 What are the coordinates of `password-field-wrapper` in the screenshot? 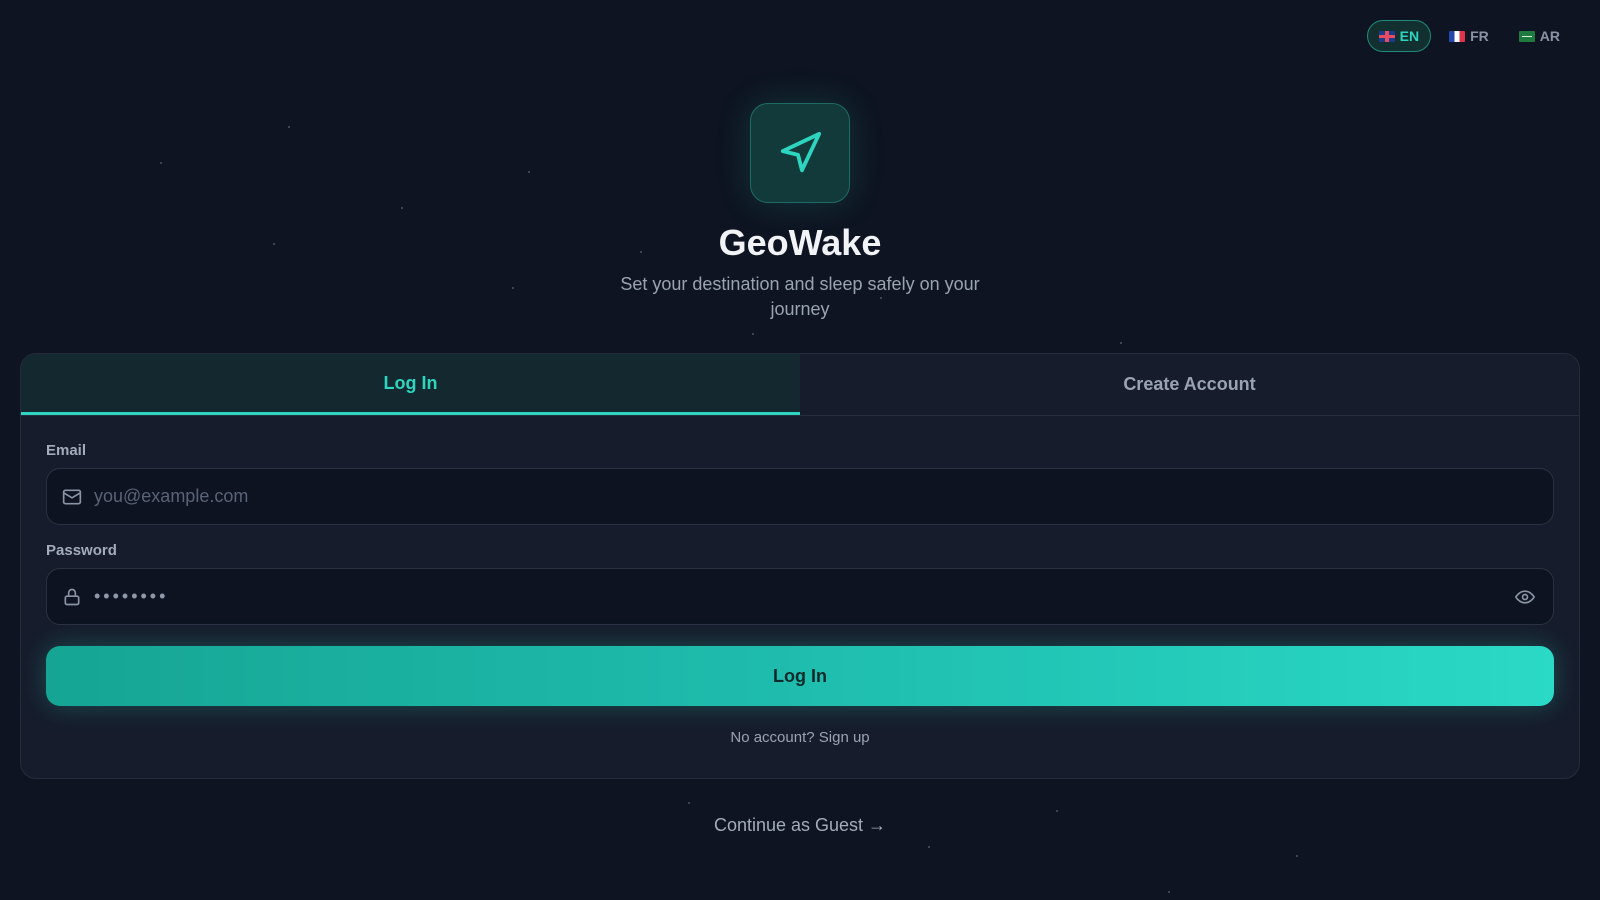 It's located at (800, 596).